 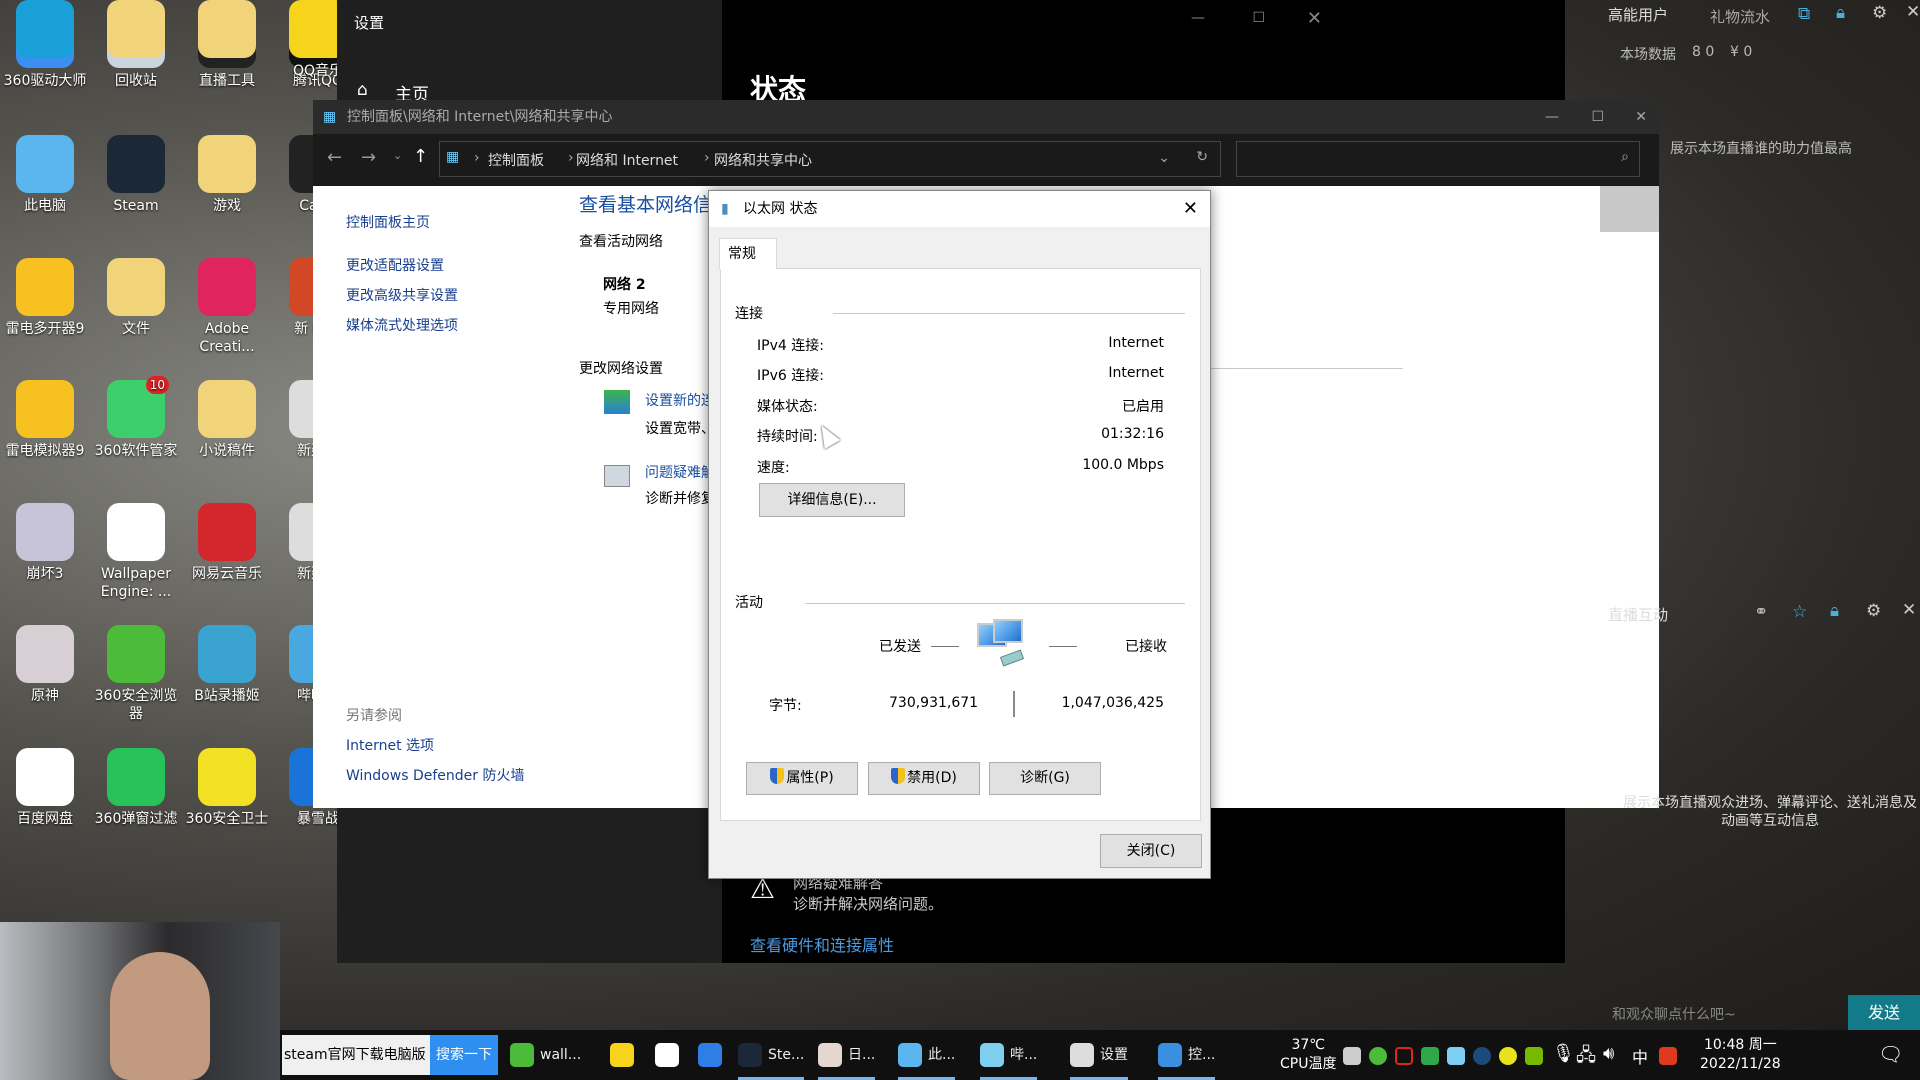 What do you see at coordinates (464, 1055) in the screenshot?
I see `web-search-button: 搜索一下` at bounding box center [464, 1055].